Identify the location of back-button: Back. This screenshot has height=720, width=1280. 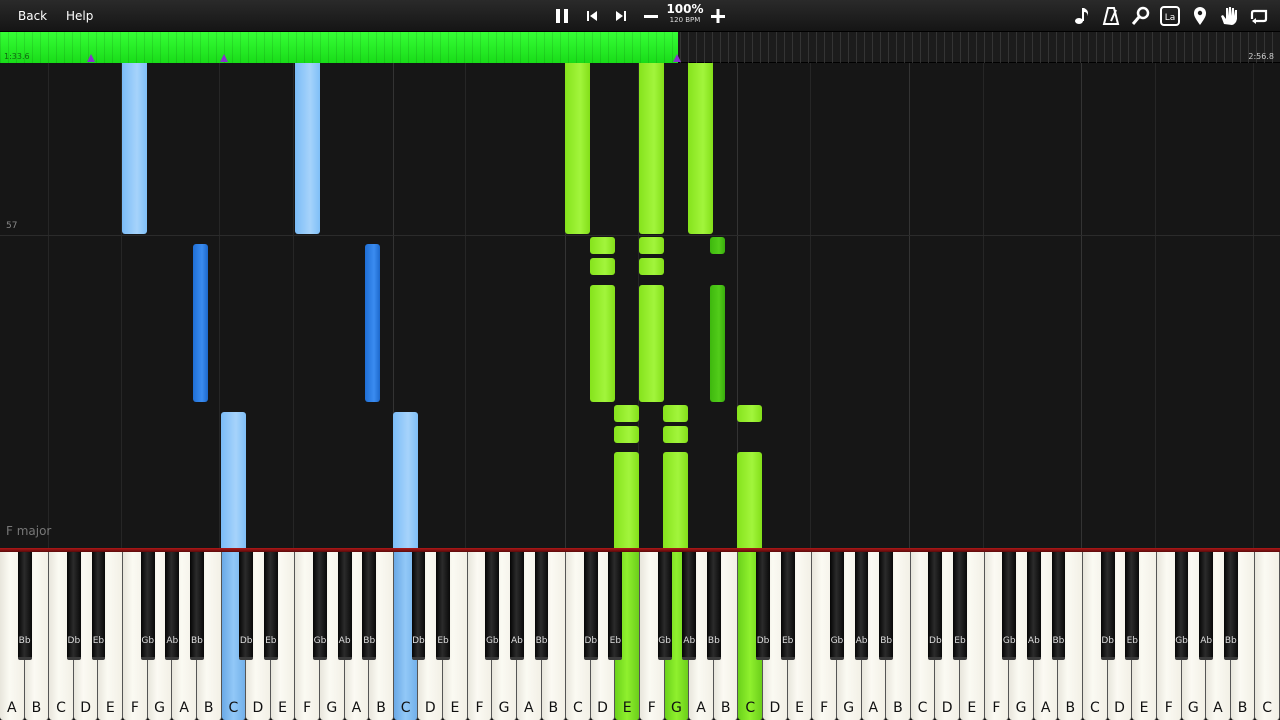
(32, 16).